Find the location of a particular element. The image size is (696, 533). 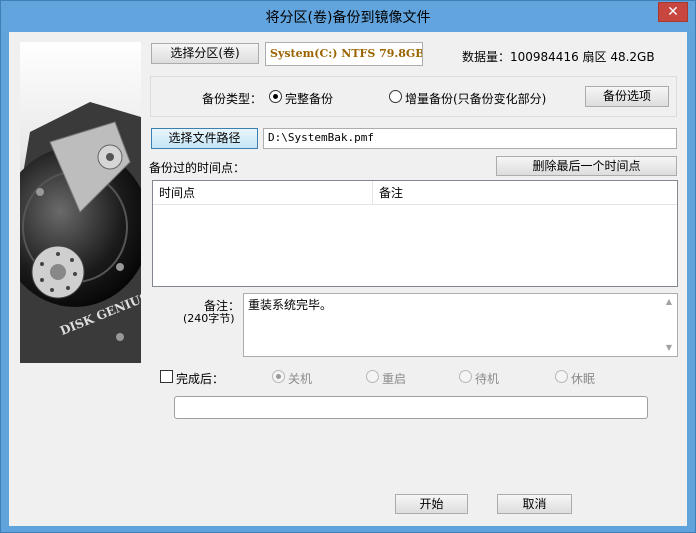

note-text: 重装系统完毕。 is located at coordinates (290, 305).